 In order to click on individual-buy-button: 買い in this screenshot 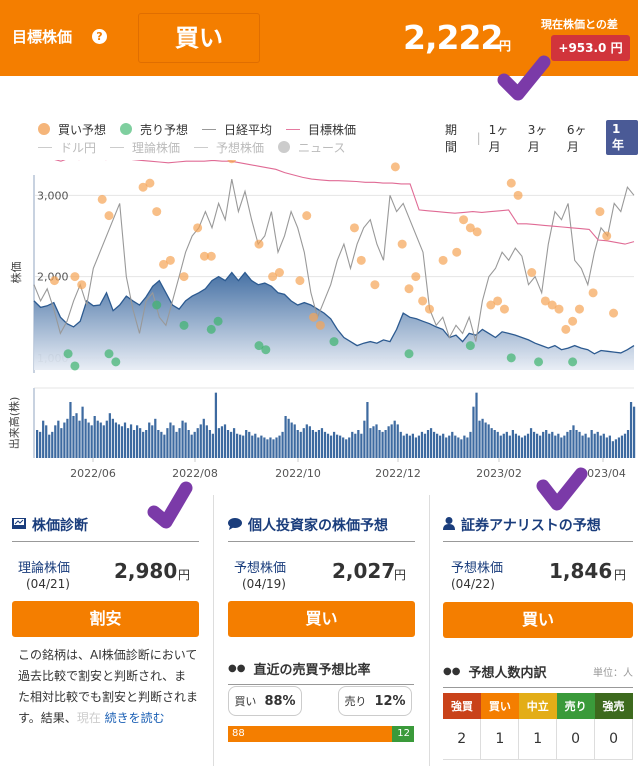, I will do `click(321, 619)`.